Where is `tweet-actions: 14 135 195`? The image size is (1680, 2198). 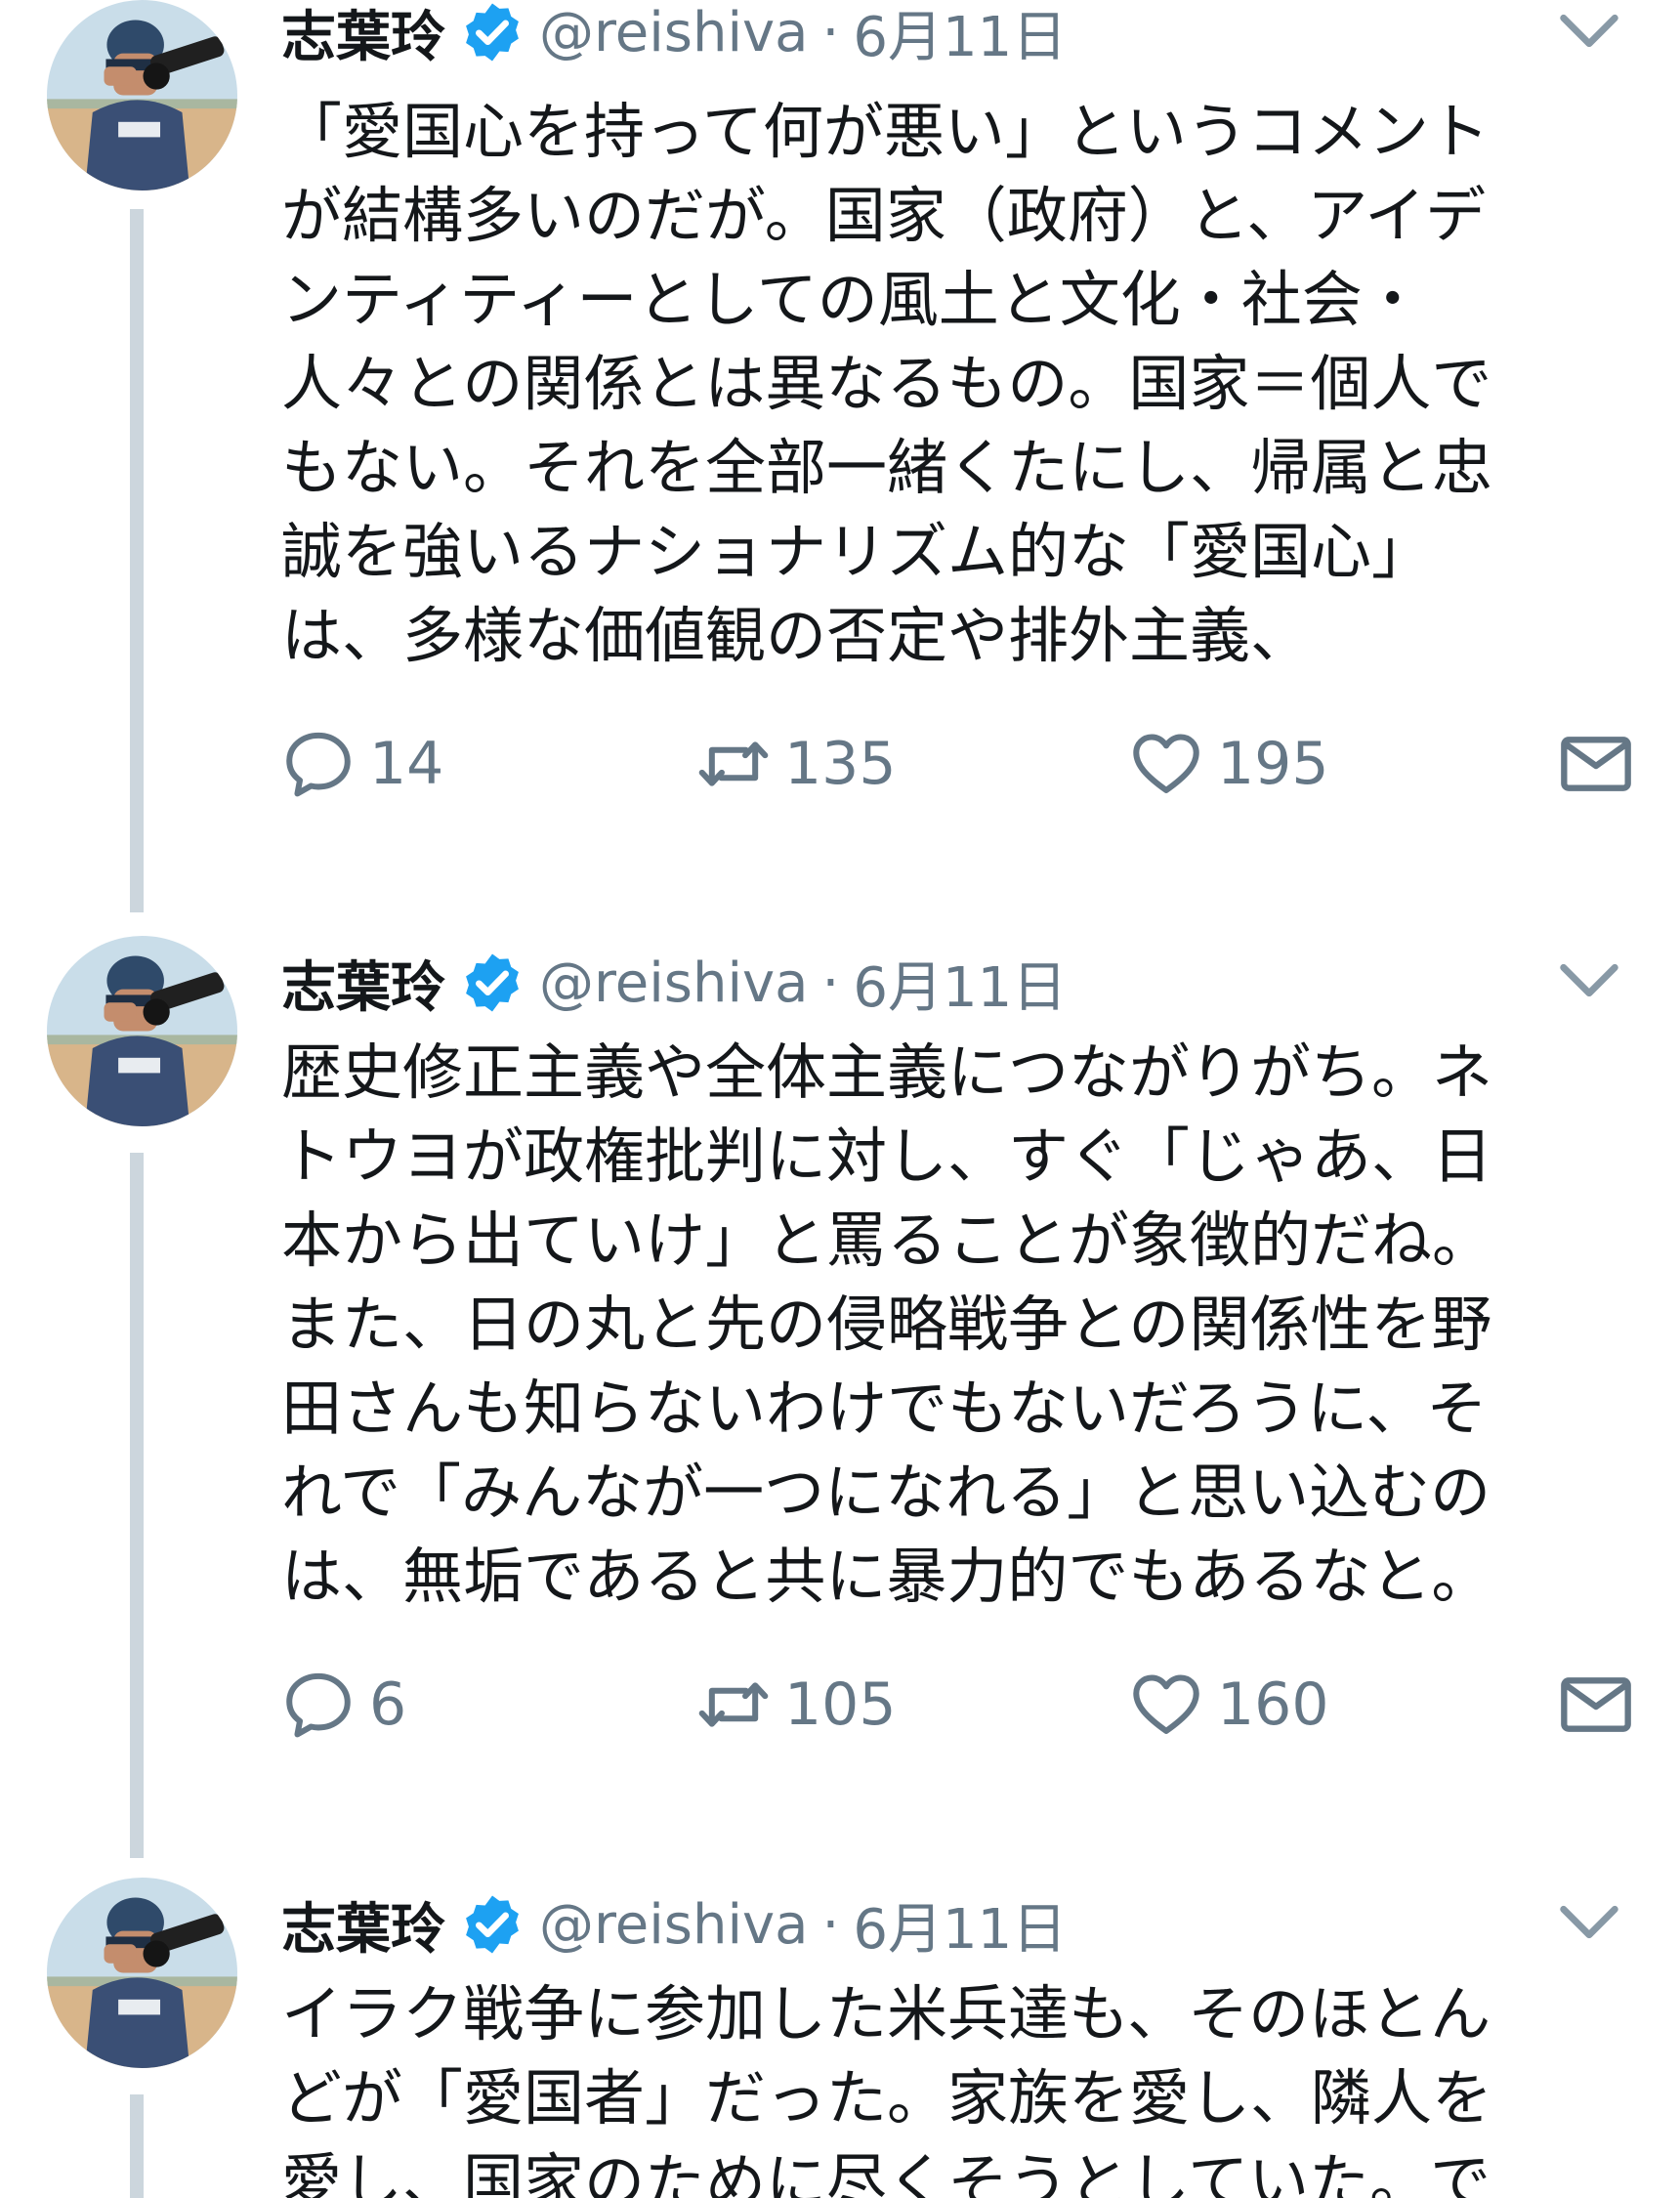
tweet-actions: 14 135 195 is located at coordinates (960, 764).